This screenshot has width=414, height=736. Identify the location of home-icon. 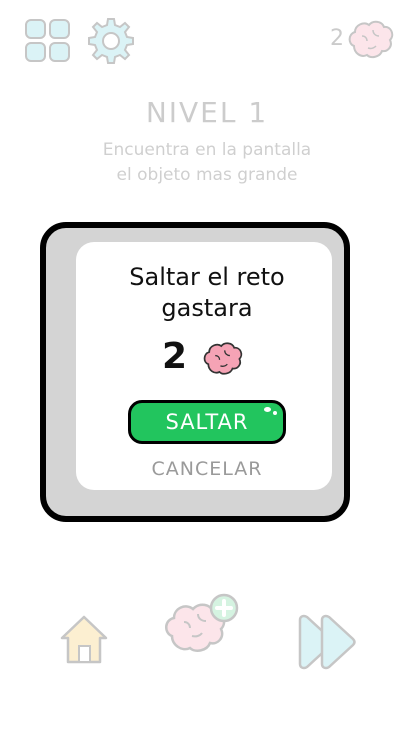
(84, 639).